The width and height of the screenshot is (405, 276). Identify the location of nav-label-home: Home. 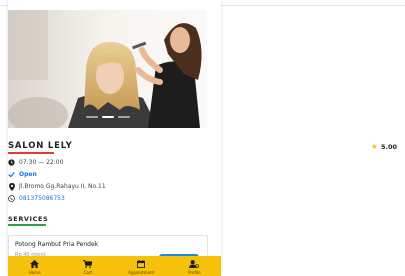
(34, 272).